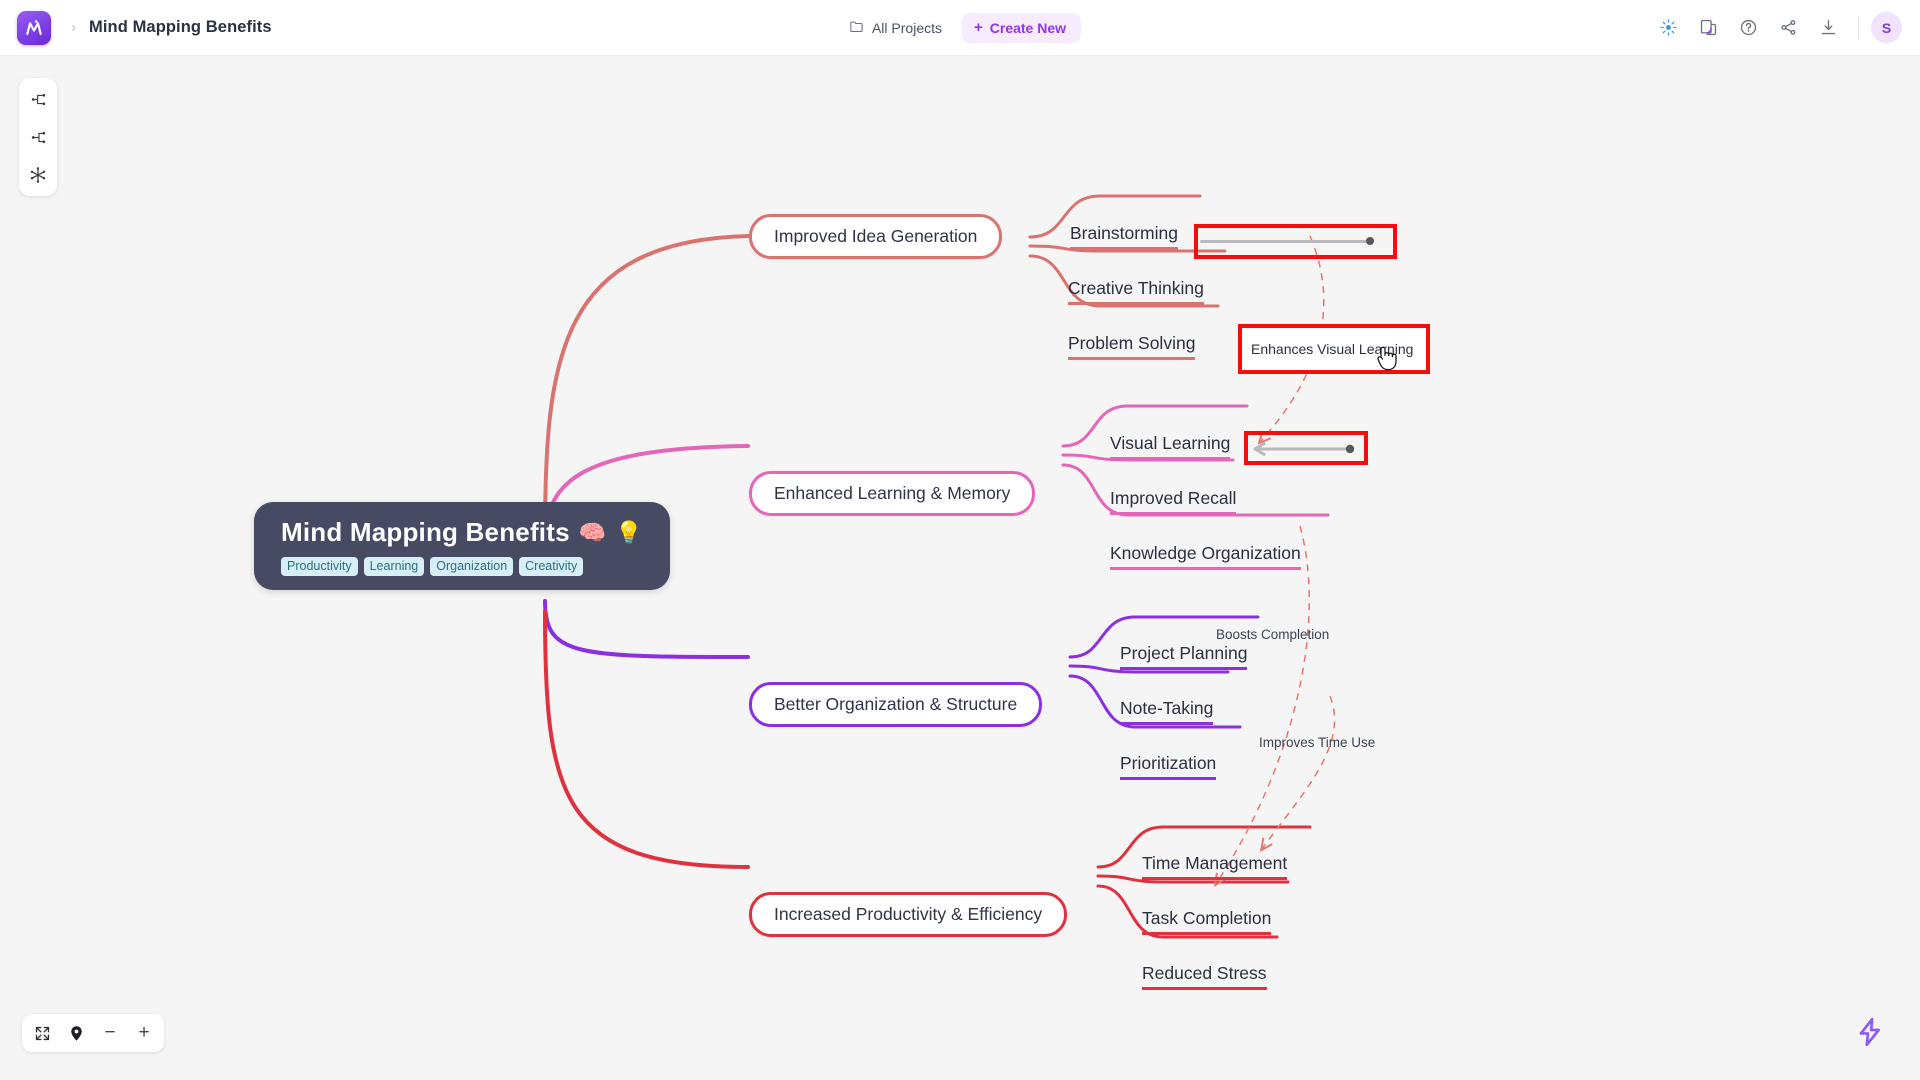  Describe the element at coordinates (1215, 866) in the screenshot. I see `leaf-node-time-management: Time Management` at that location.